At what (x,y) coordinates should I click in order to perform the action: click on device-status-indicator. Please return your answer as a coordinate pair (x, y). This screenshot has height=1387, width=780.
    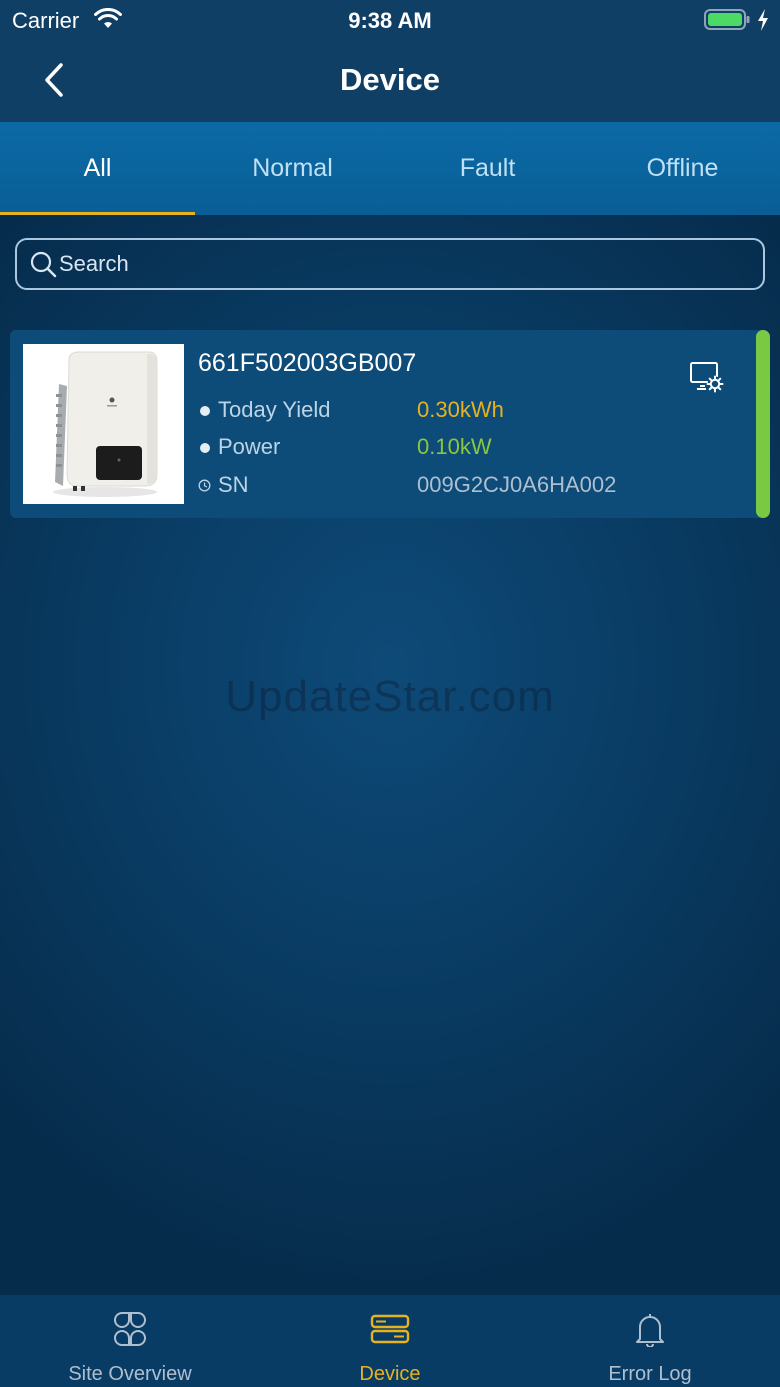
    Looking at the image, I should click on (763, 424).